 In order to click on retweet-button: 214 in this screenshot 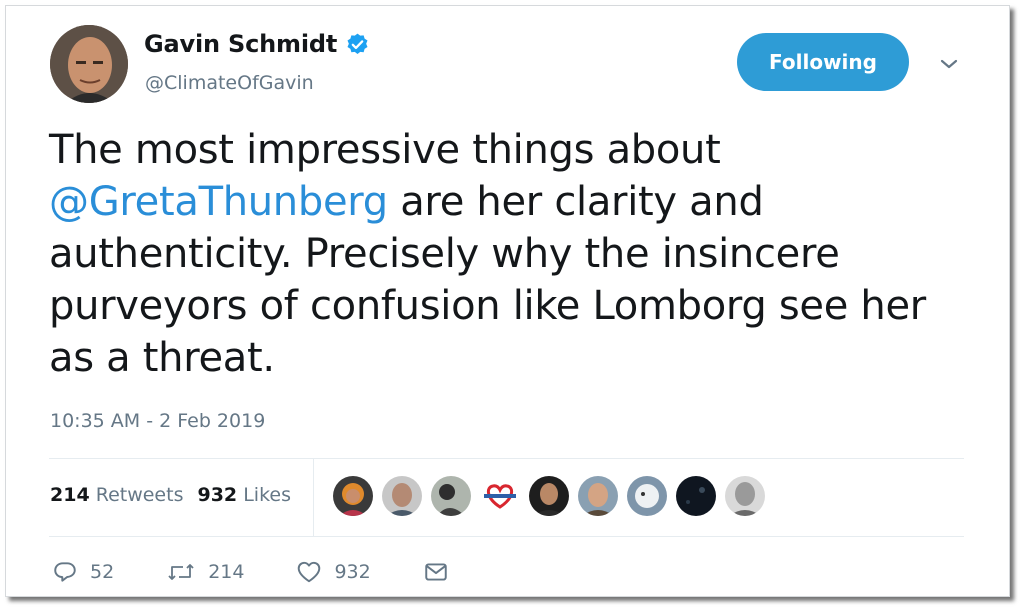, I will do `click(205, 572)`.